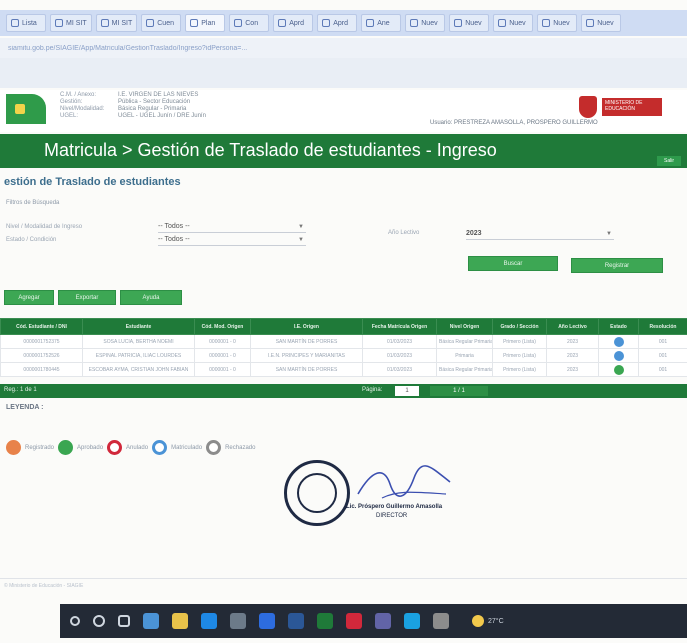  What do you see at coordinates (519, 326) in the screenshot?
I see `column-header: Grado / Sección` at bounding box center [519, 326].